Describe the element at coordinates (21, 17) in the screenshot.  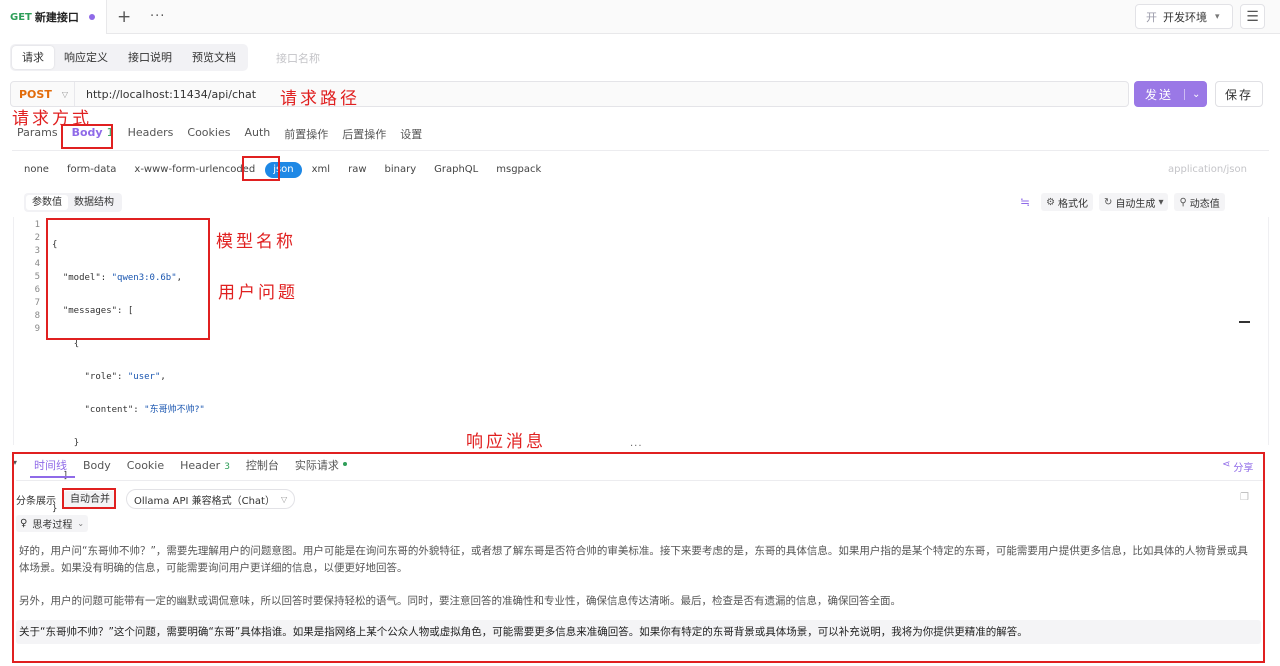
I see `tab-method: GET` at that location.